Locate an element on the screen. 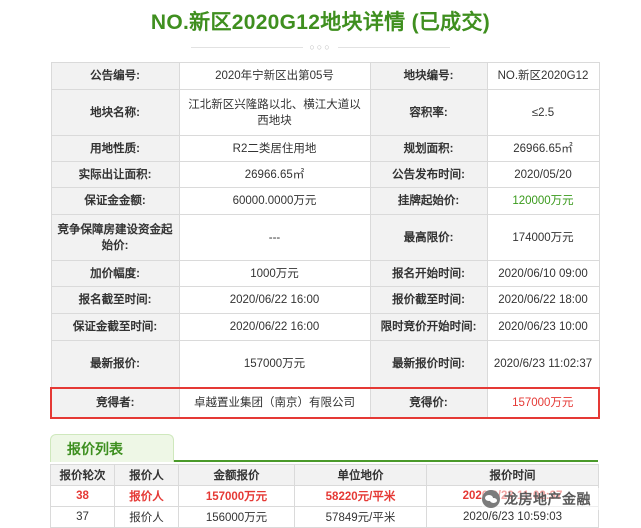 The width and height of the screenshot is (641, 528). winning-price-label: 竞得价: is located at coordinates (428, 402).